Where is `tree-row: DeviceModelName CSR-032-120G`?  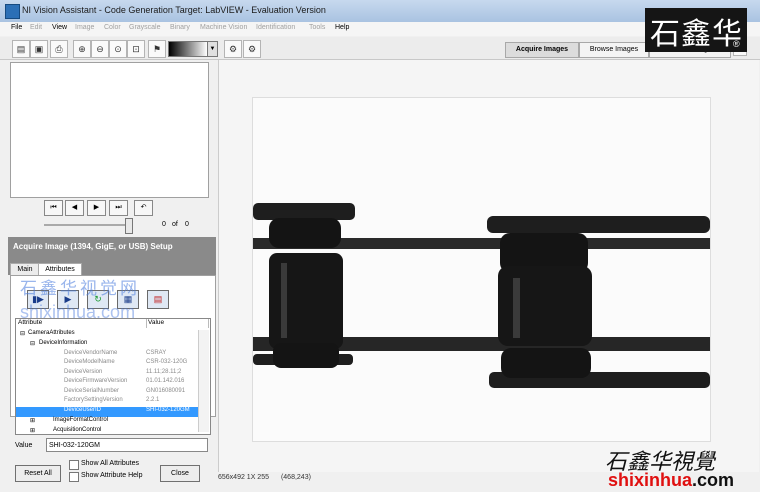 tree-row: DeviceModelName CSR-032-120G is located at coordinates (108, 364).